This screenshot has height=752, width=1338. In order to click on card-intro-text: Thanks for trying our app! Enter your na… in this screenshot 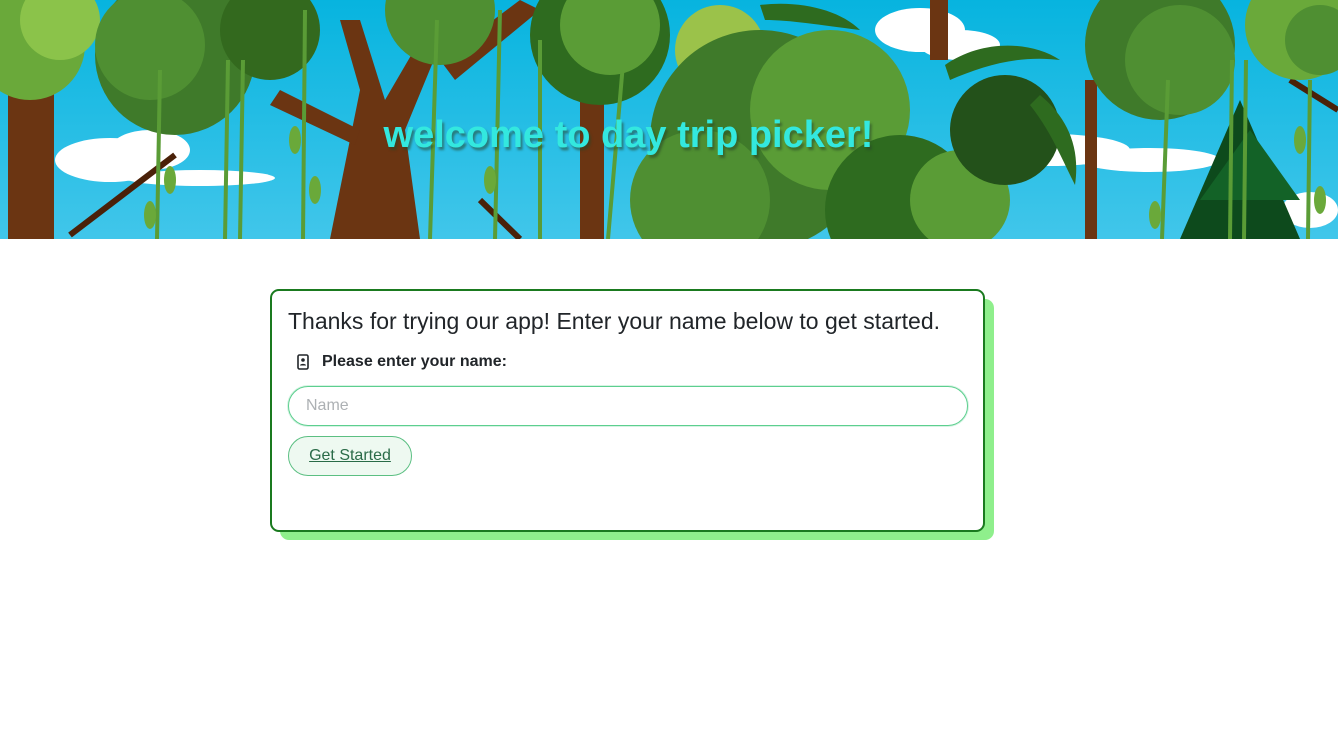, I will do `click(614, 321)`.